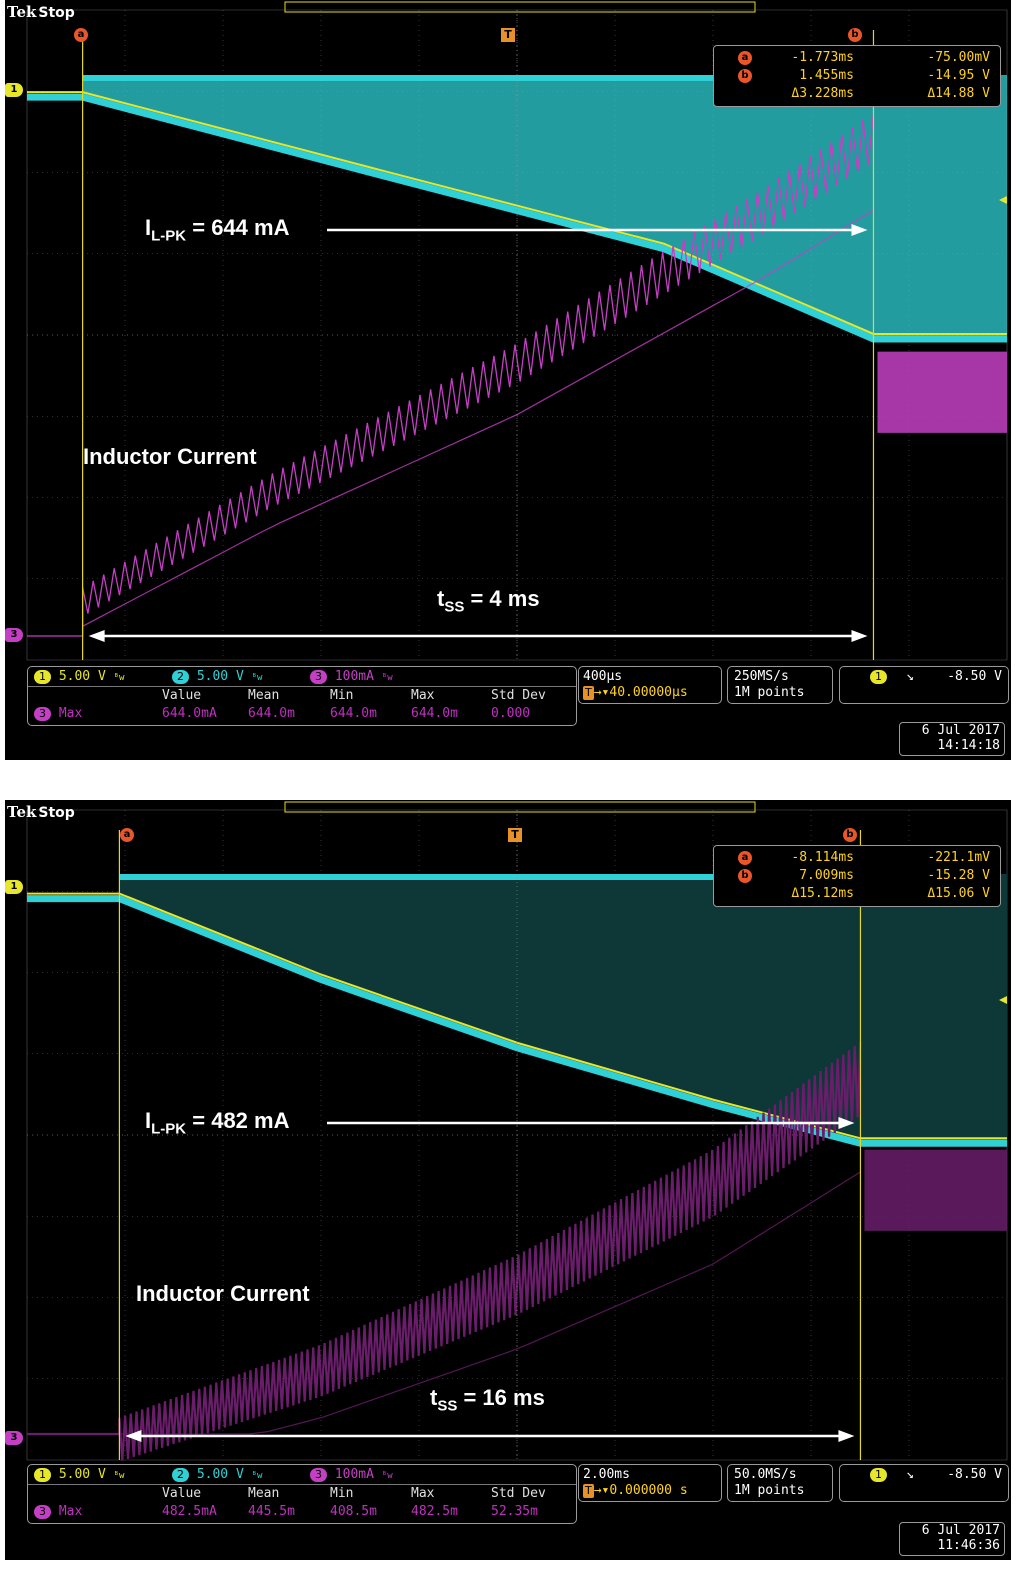  Describe the element at coordinates (520, 807) in the screenshot. I see `record-view-bar` at that location.